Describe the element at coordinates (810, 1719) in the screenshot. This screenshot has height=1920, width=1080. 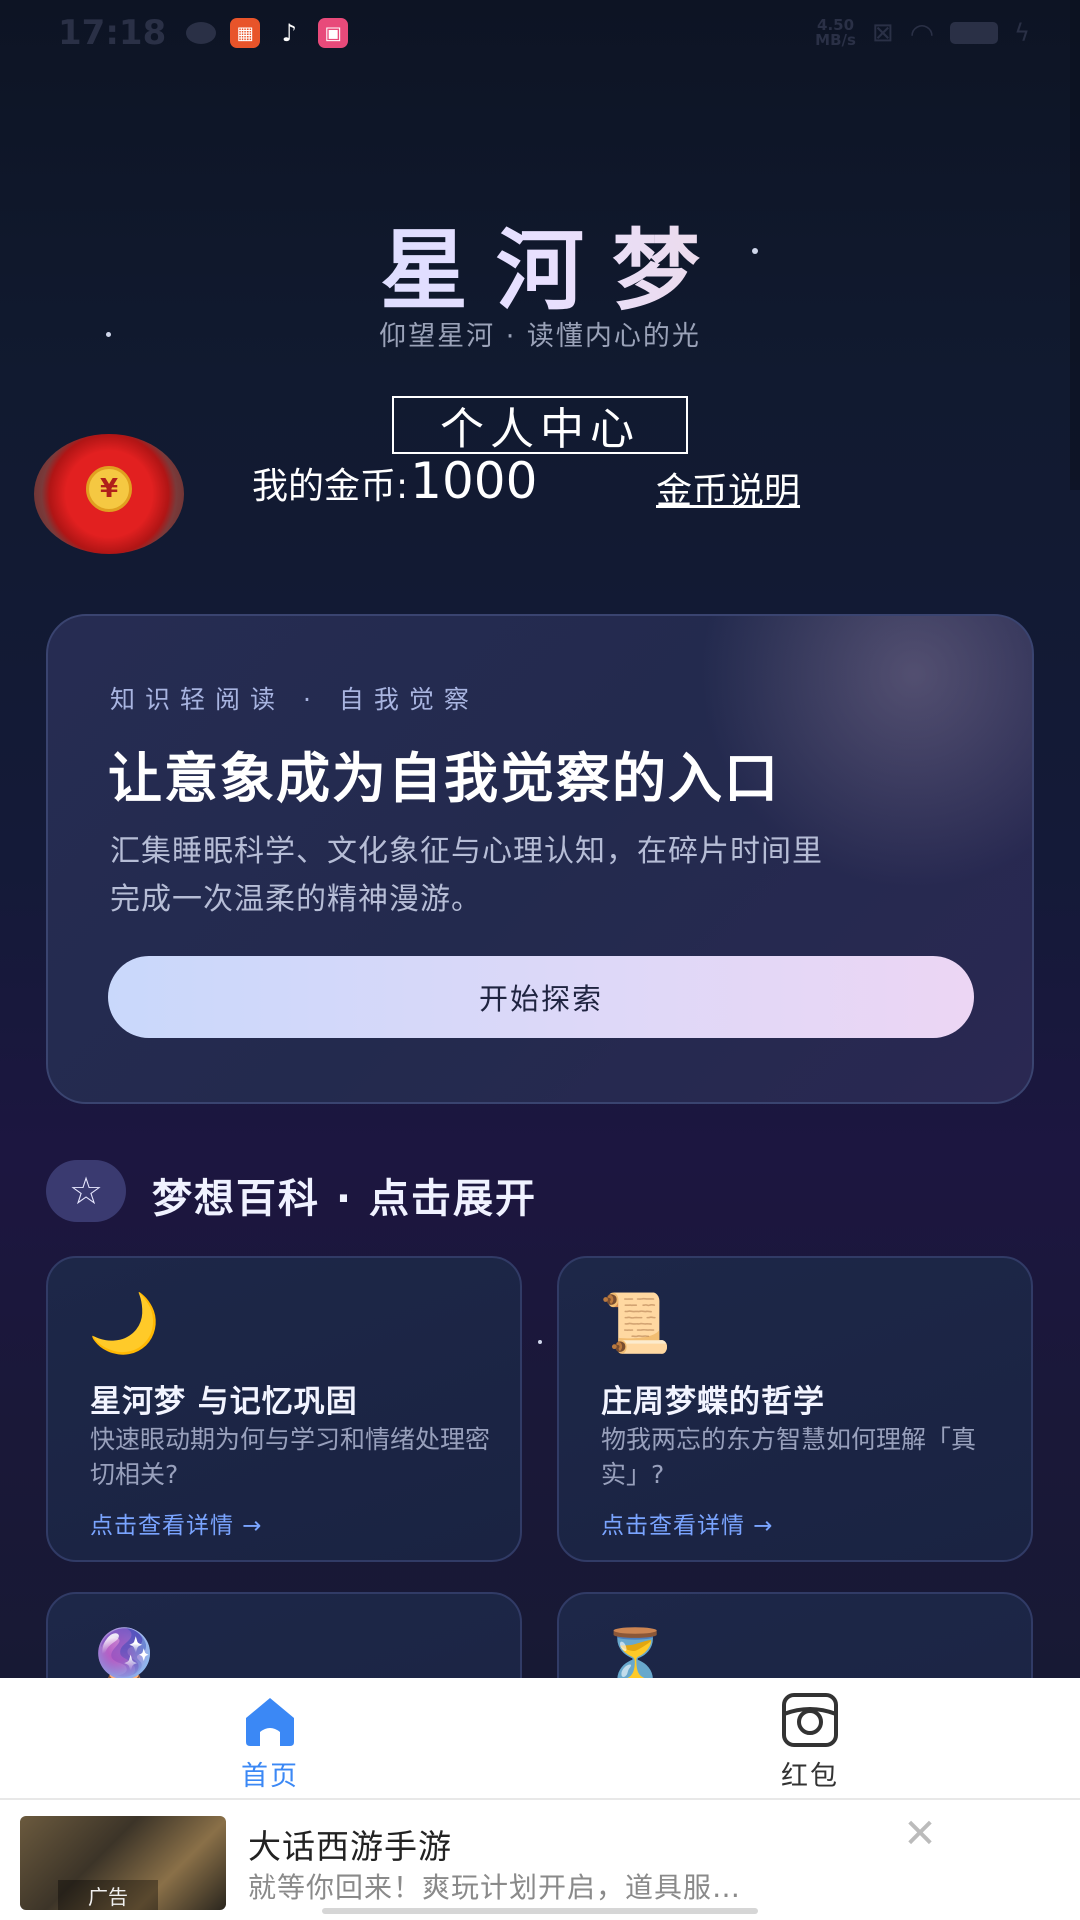
I see `redpack-tab-icon` at that location.